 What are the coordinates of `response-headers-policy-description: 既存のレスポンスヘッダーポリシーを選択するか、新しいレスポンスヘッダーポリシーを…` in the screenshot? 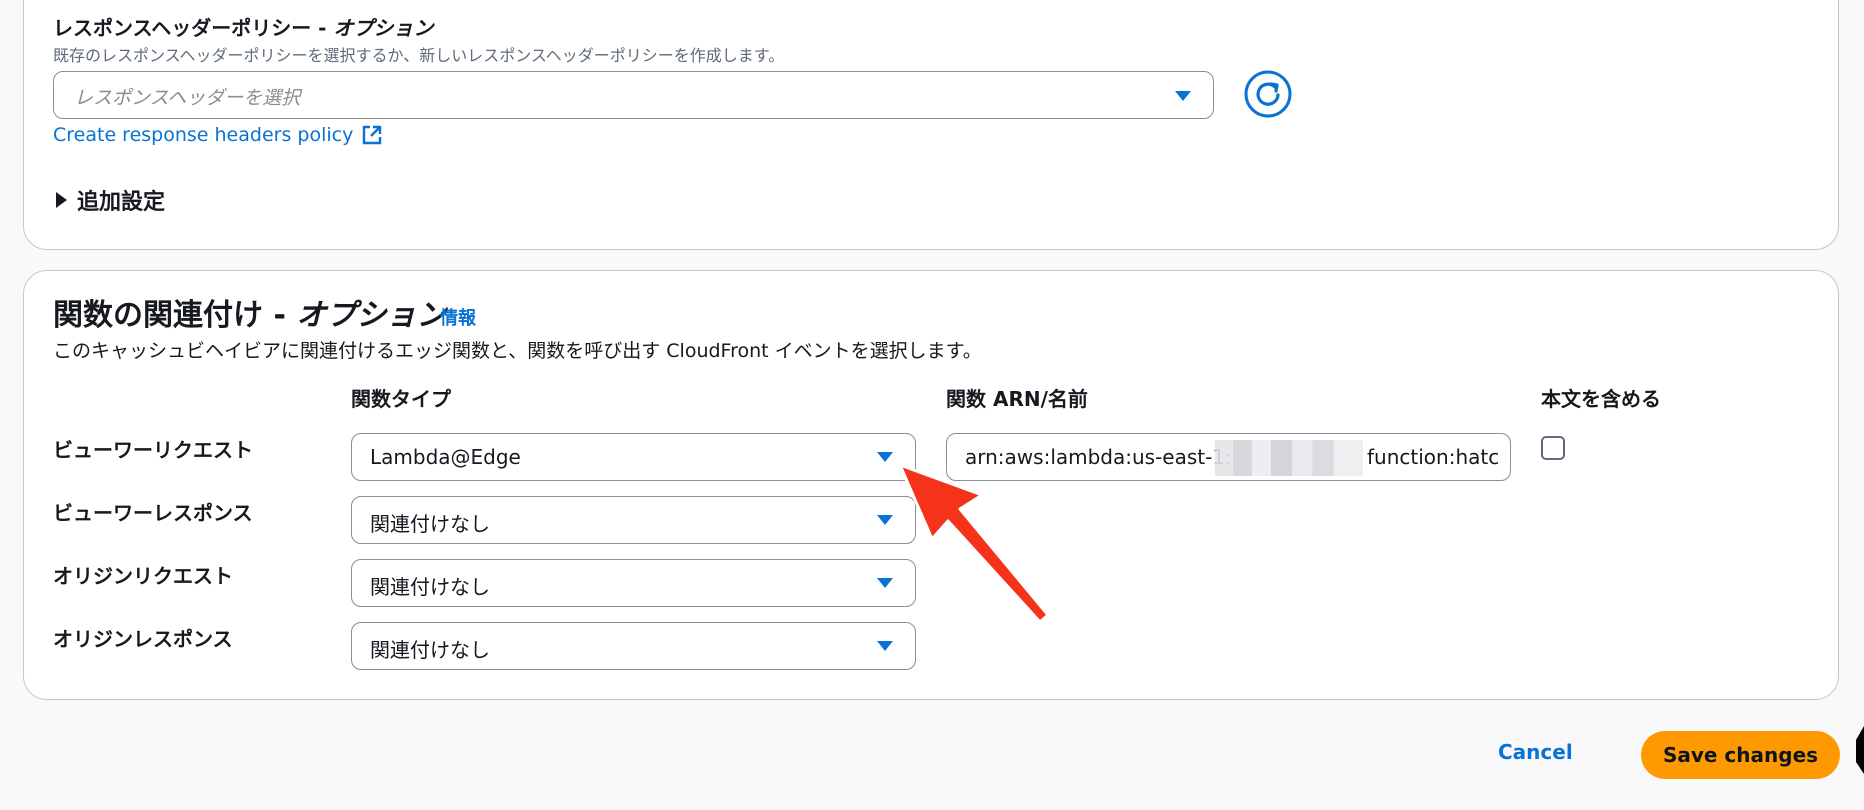 It's located at (419, 55).